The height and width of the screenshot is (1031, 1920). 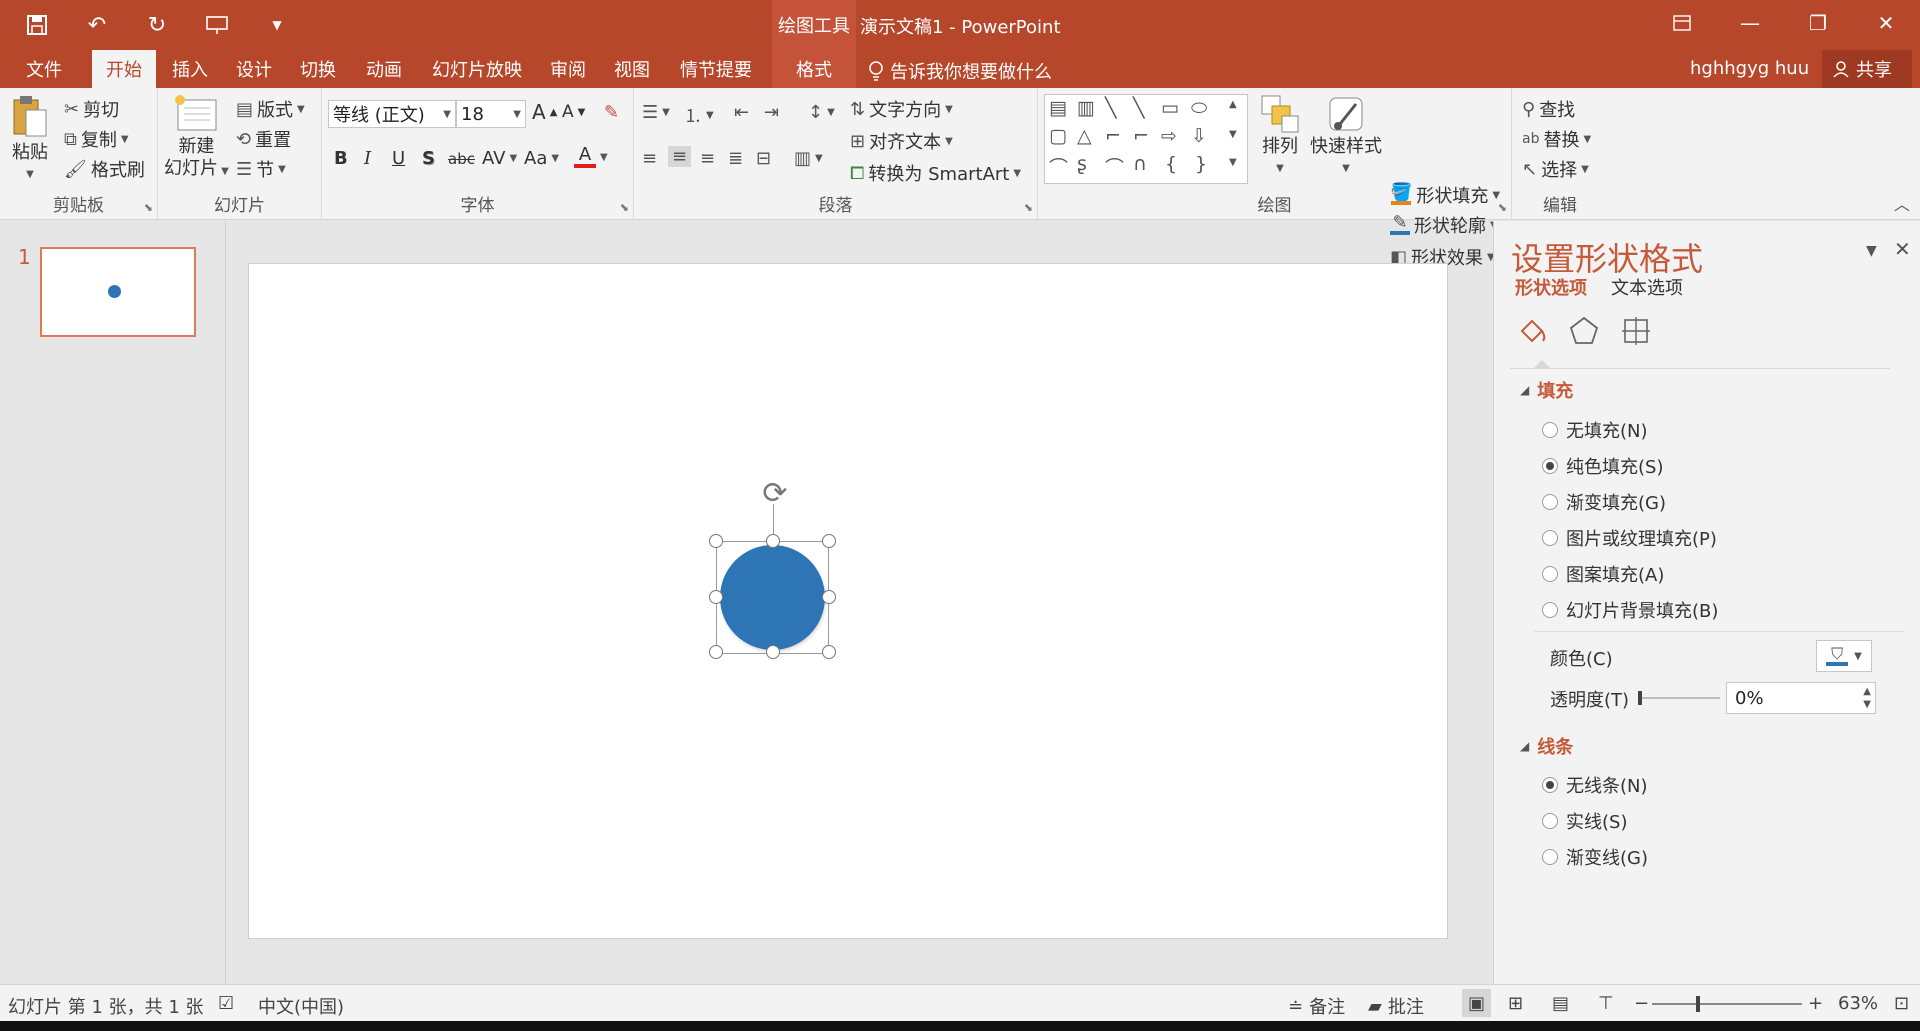 What do you see at coordinates (1901, 1003) in the screenshot?
I see `fit-to-window-icon: ⊡` at bounding box center [1901, 1003].